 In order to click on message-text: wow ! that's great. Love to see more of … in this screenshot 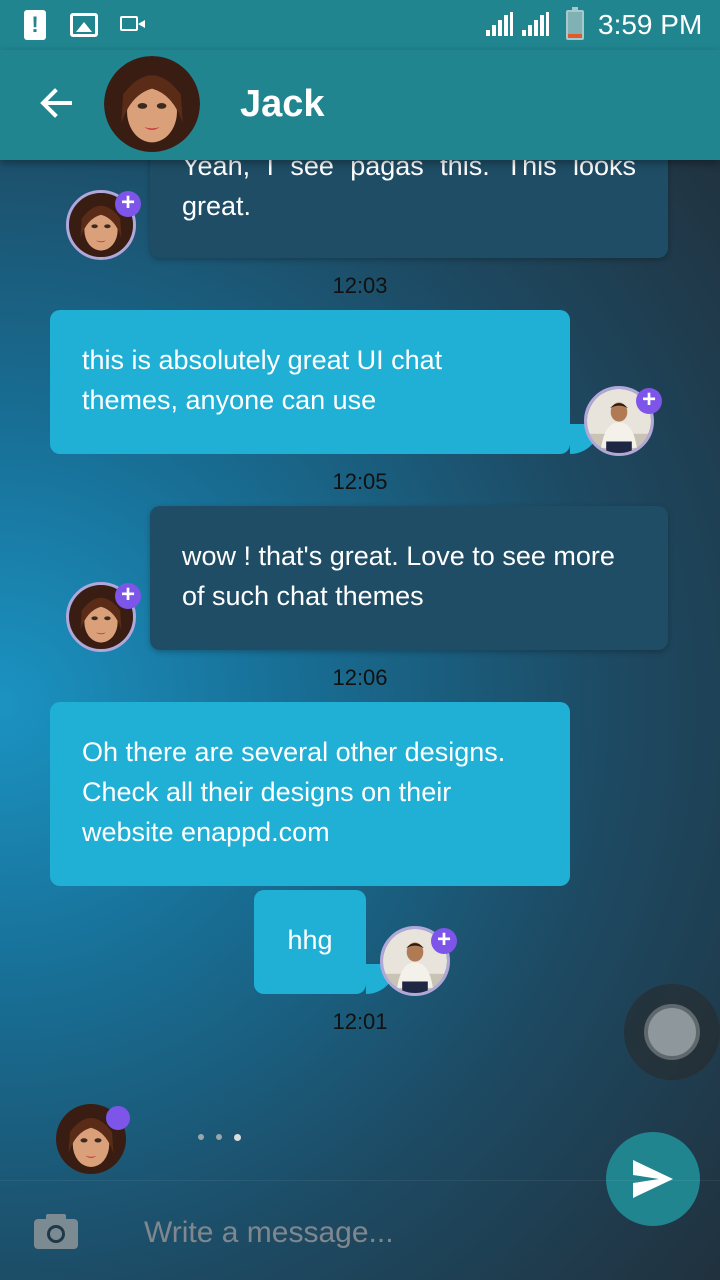, I will do `click(398, 576)`.